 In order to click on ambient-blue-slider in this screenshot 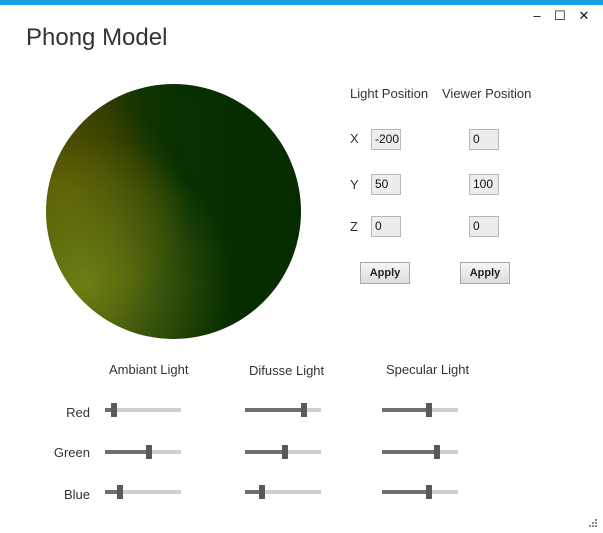, I will do `click(143, 492)`.